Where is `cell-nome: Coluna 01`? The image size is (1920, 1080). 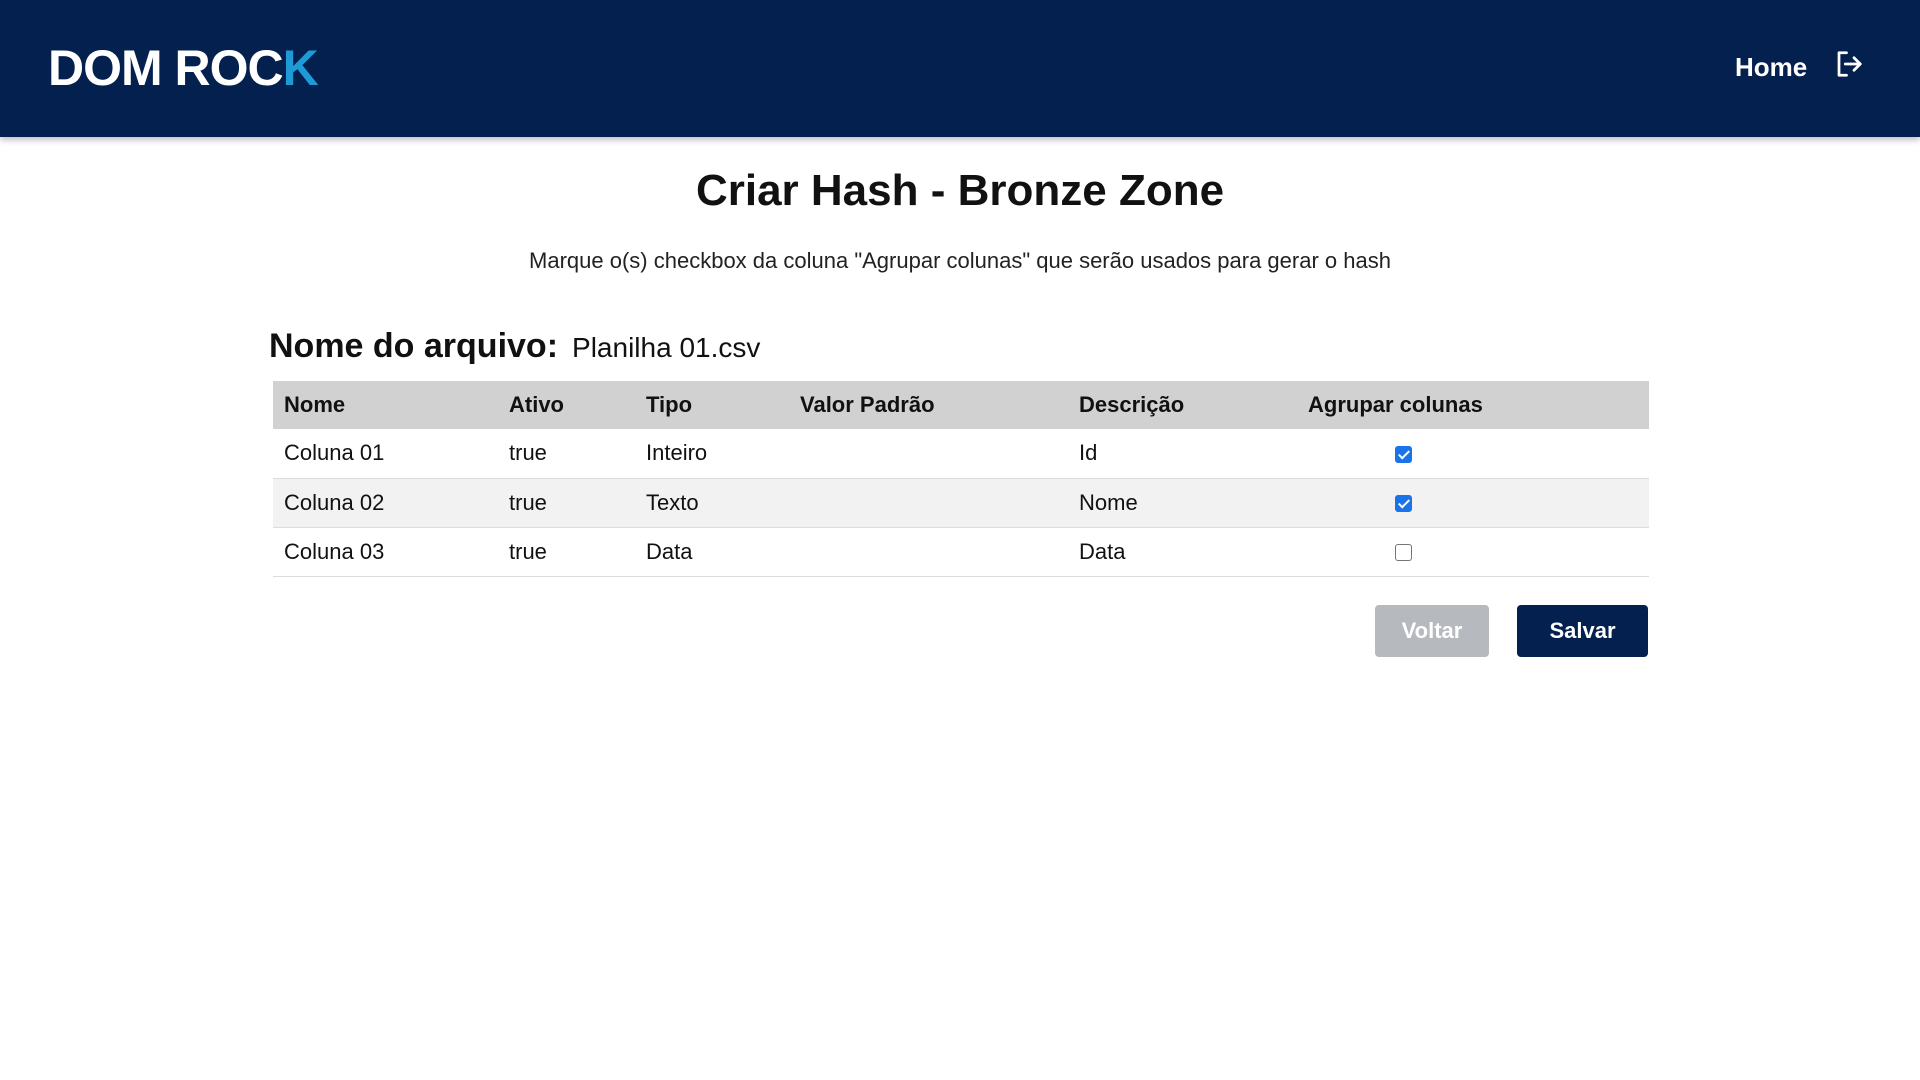 cell-nome: Coluna 01 is located at coordinates (385, 454).